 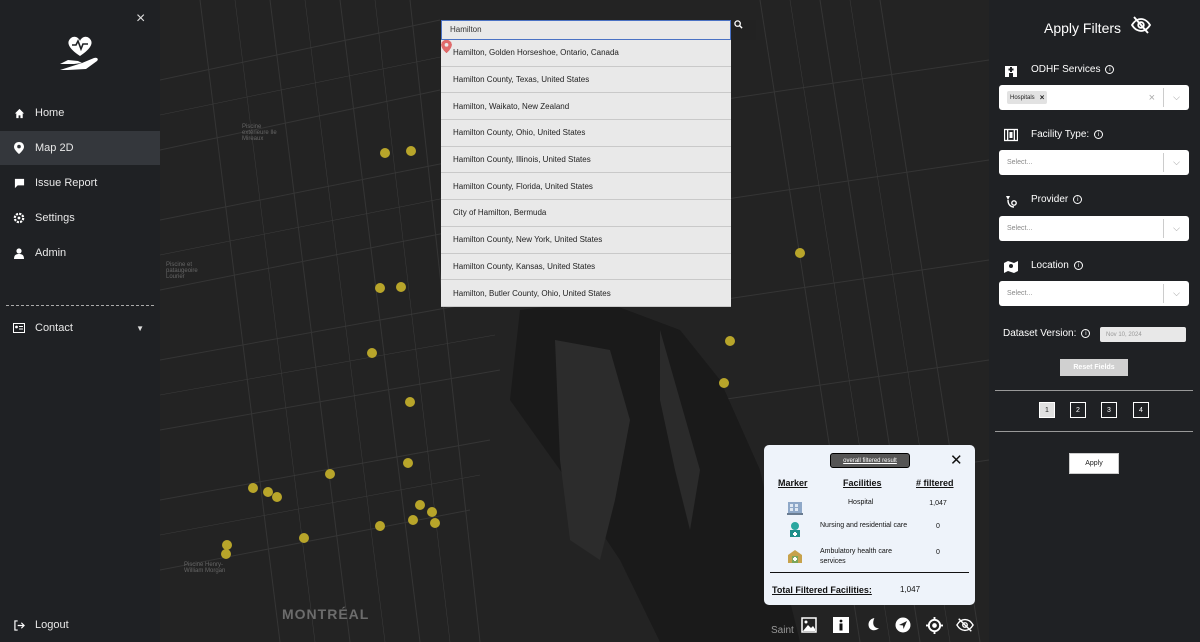 I want to click on info-icon, so click(x=841, y=625).